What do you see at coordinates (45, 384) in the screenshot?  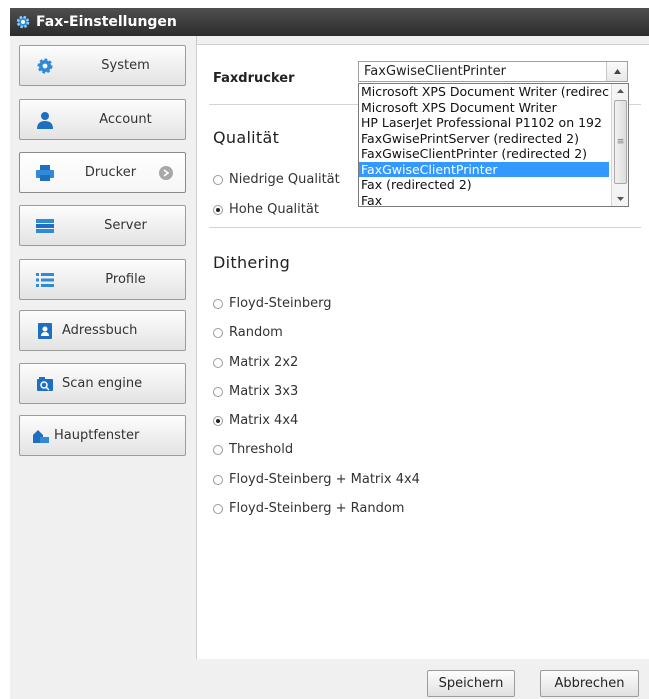 I see `scanner-icon` at bounding box center [45, 384].